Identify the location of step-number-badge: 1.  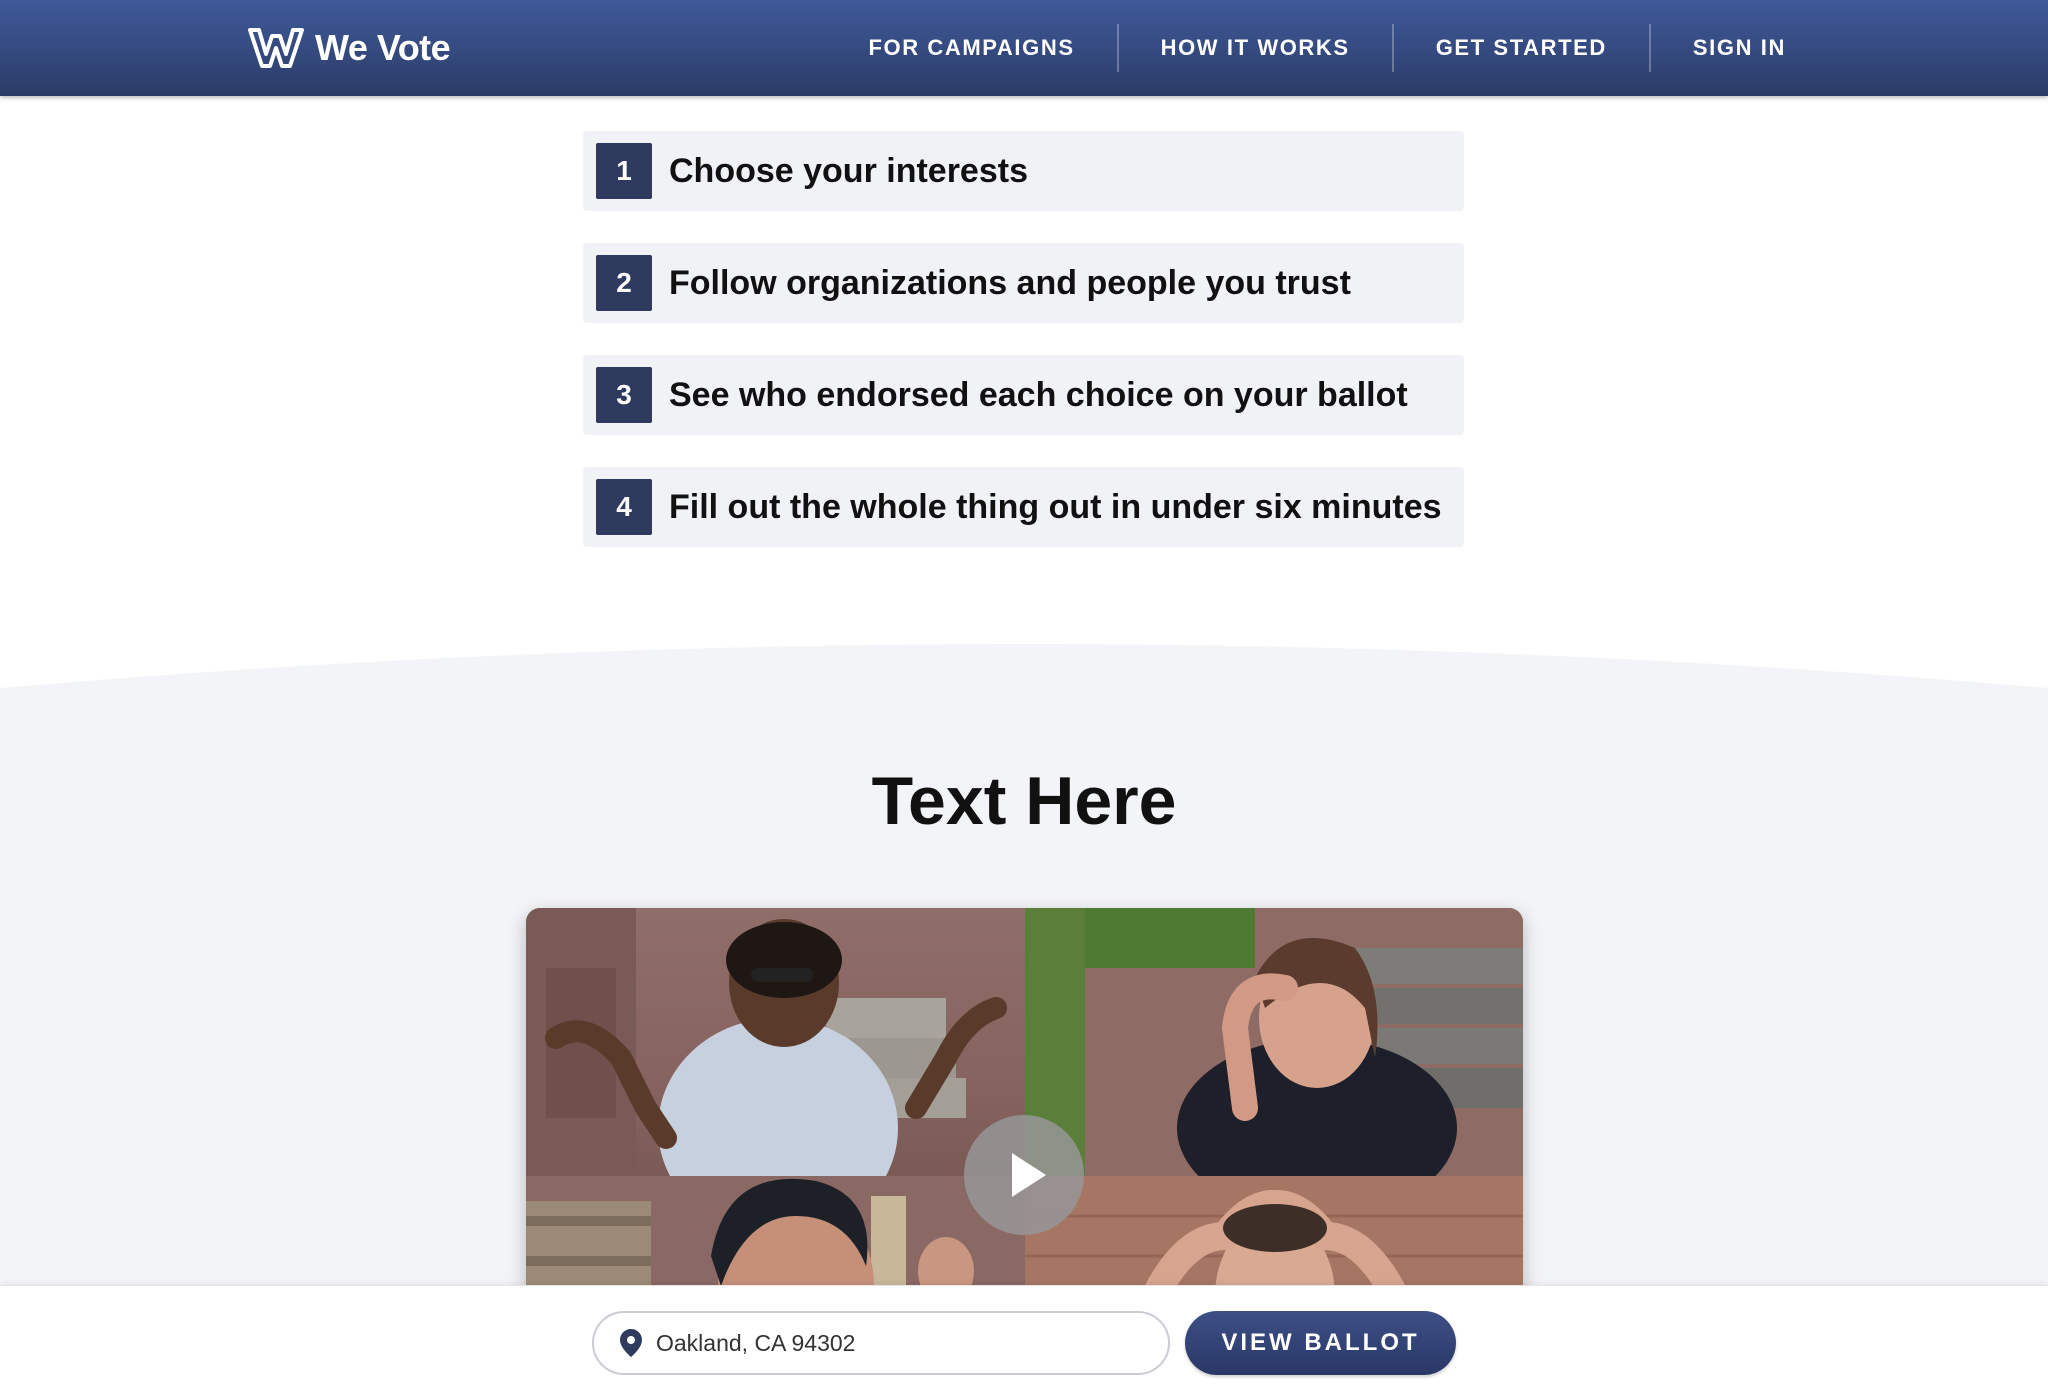
(624, 171).